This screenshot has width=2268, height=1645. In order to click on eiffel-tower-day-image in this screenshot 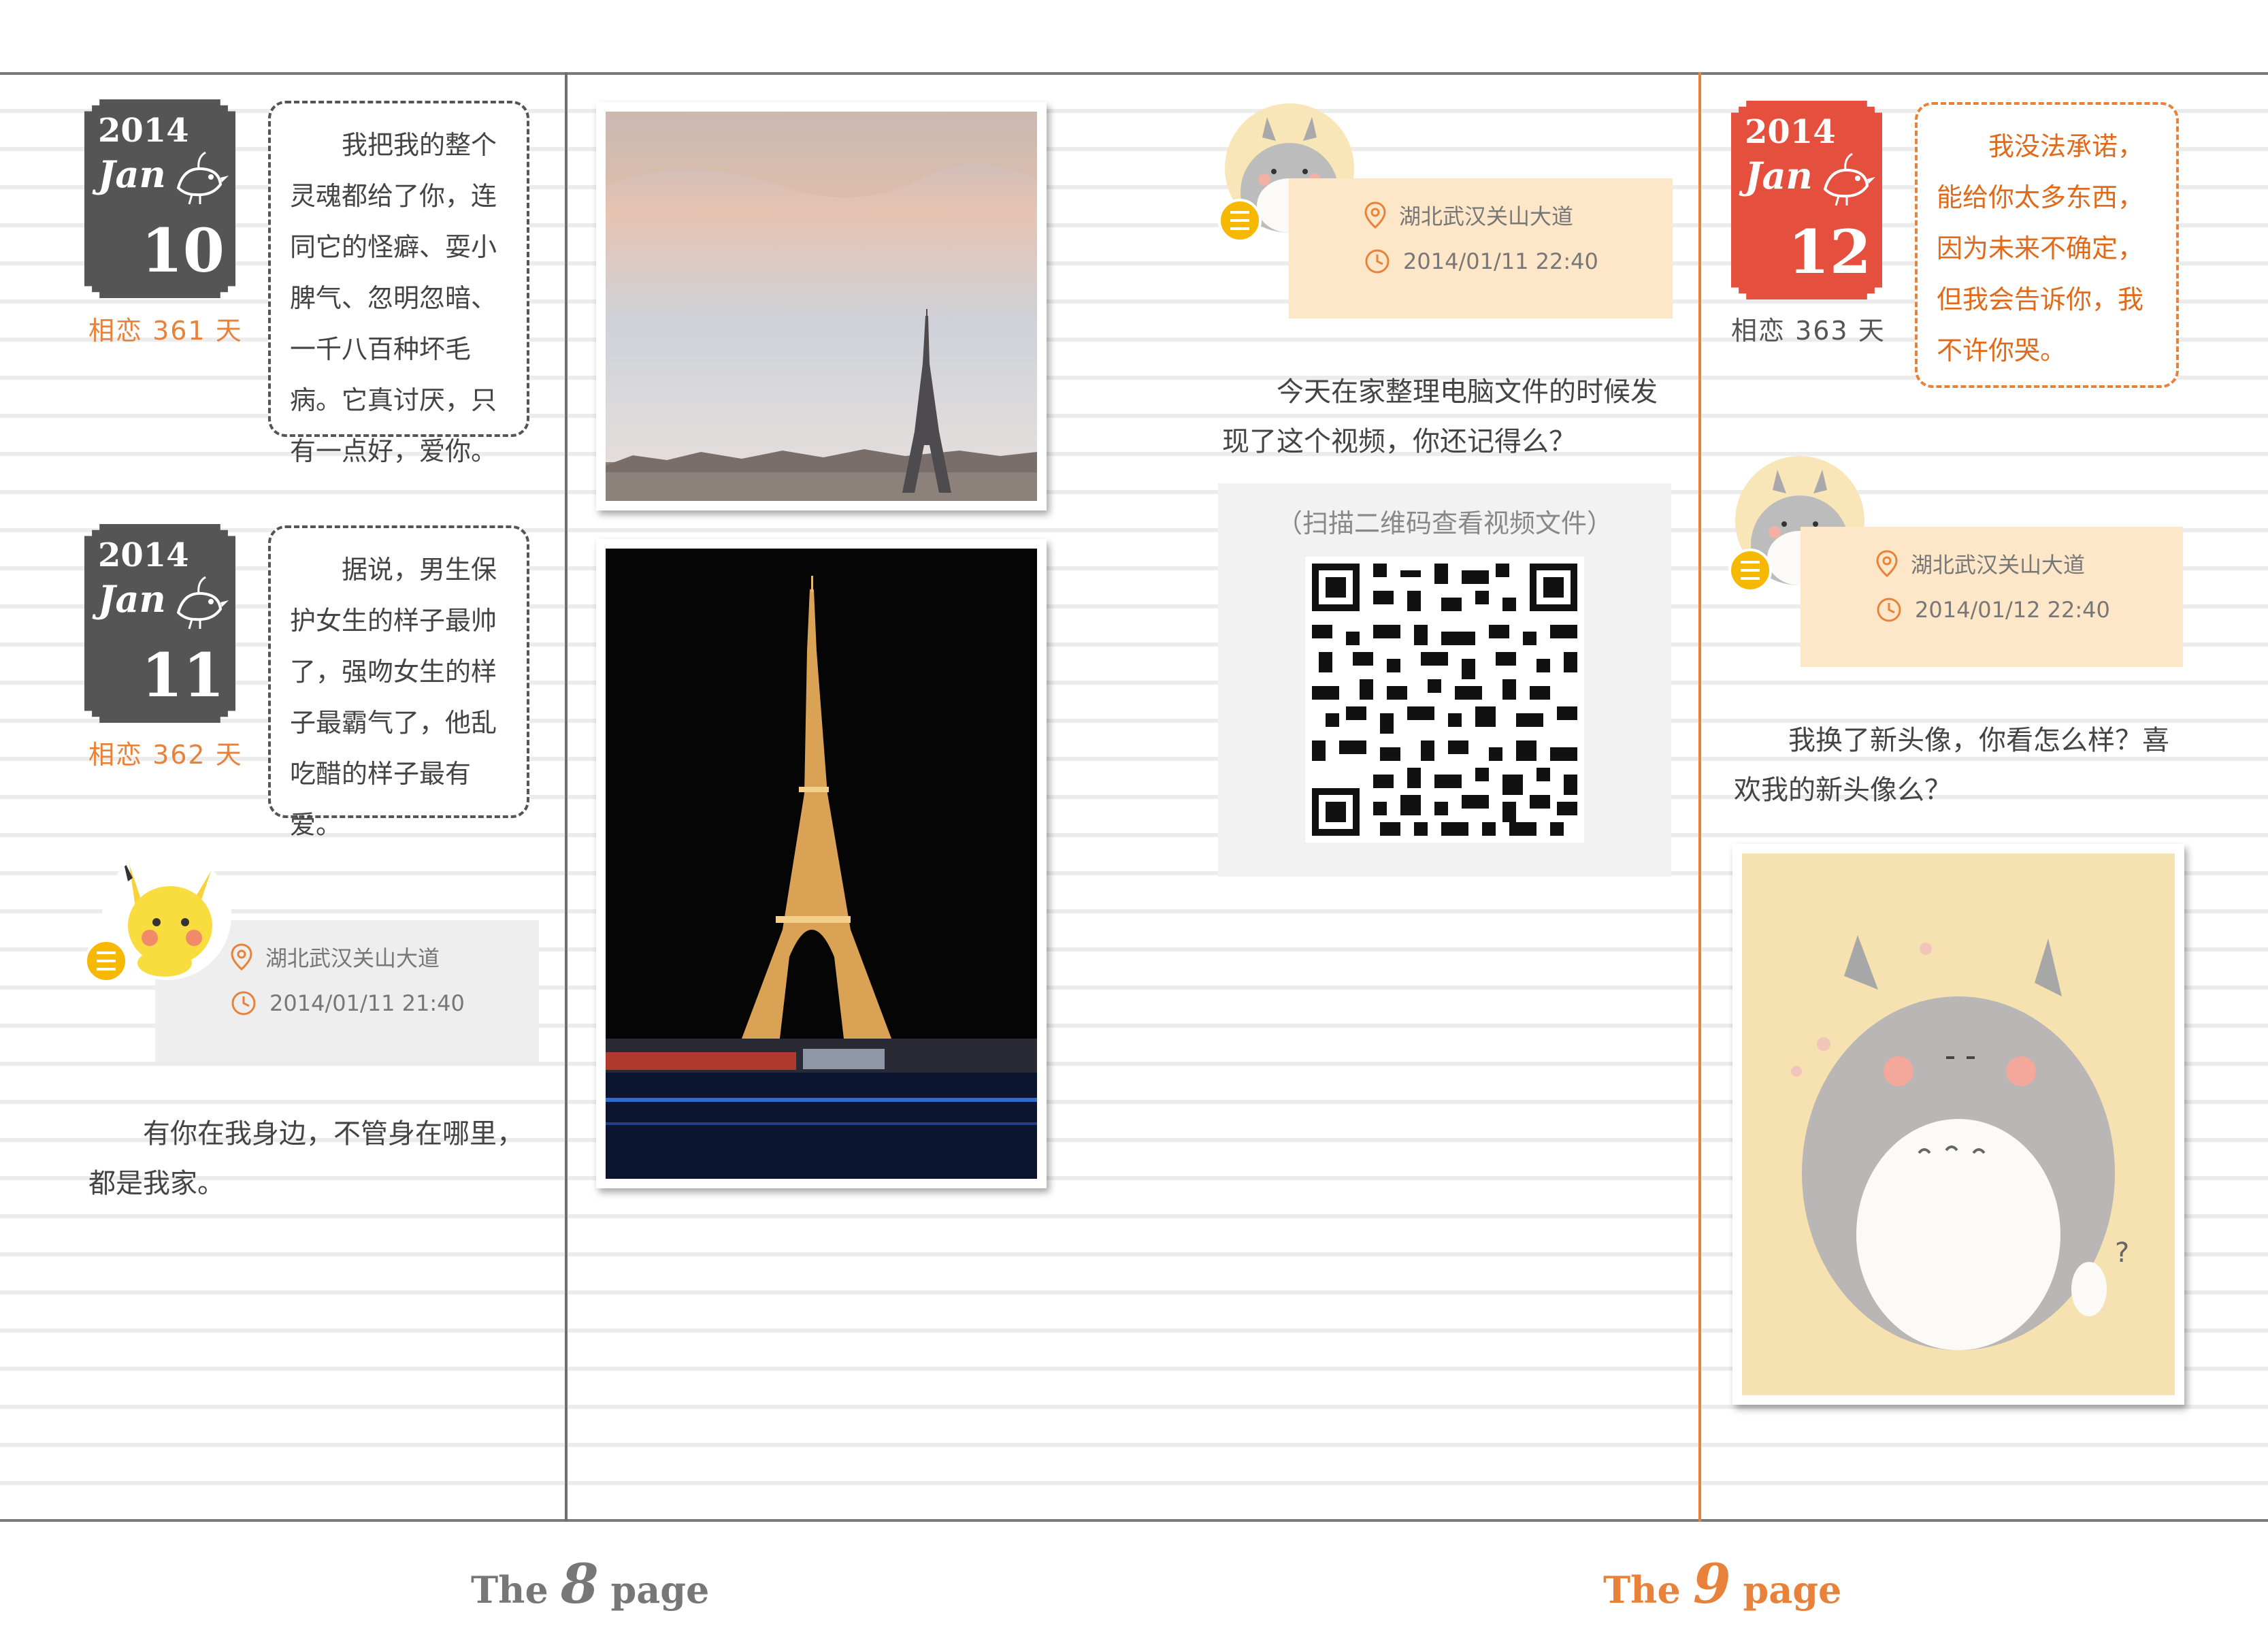, I will do `click(821, 306)`.